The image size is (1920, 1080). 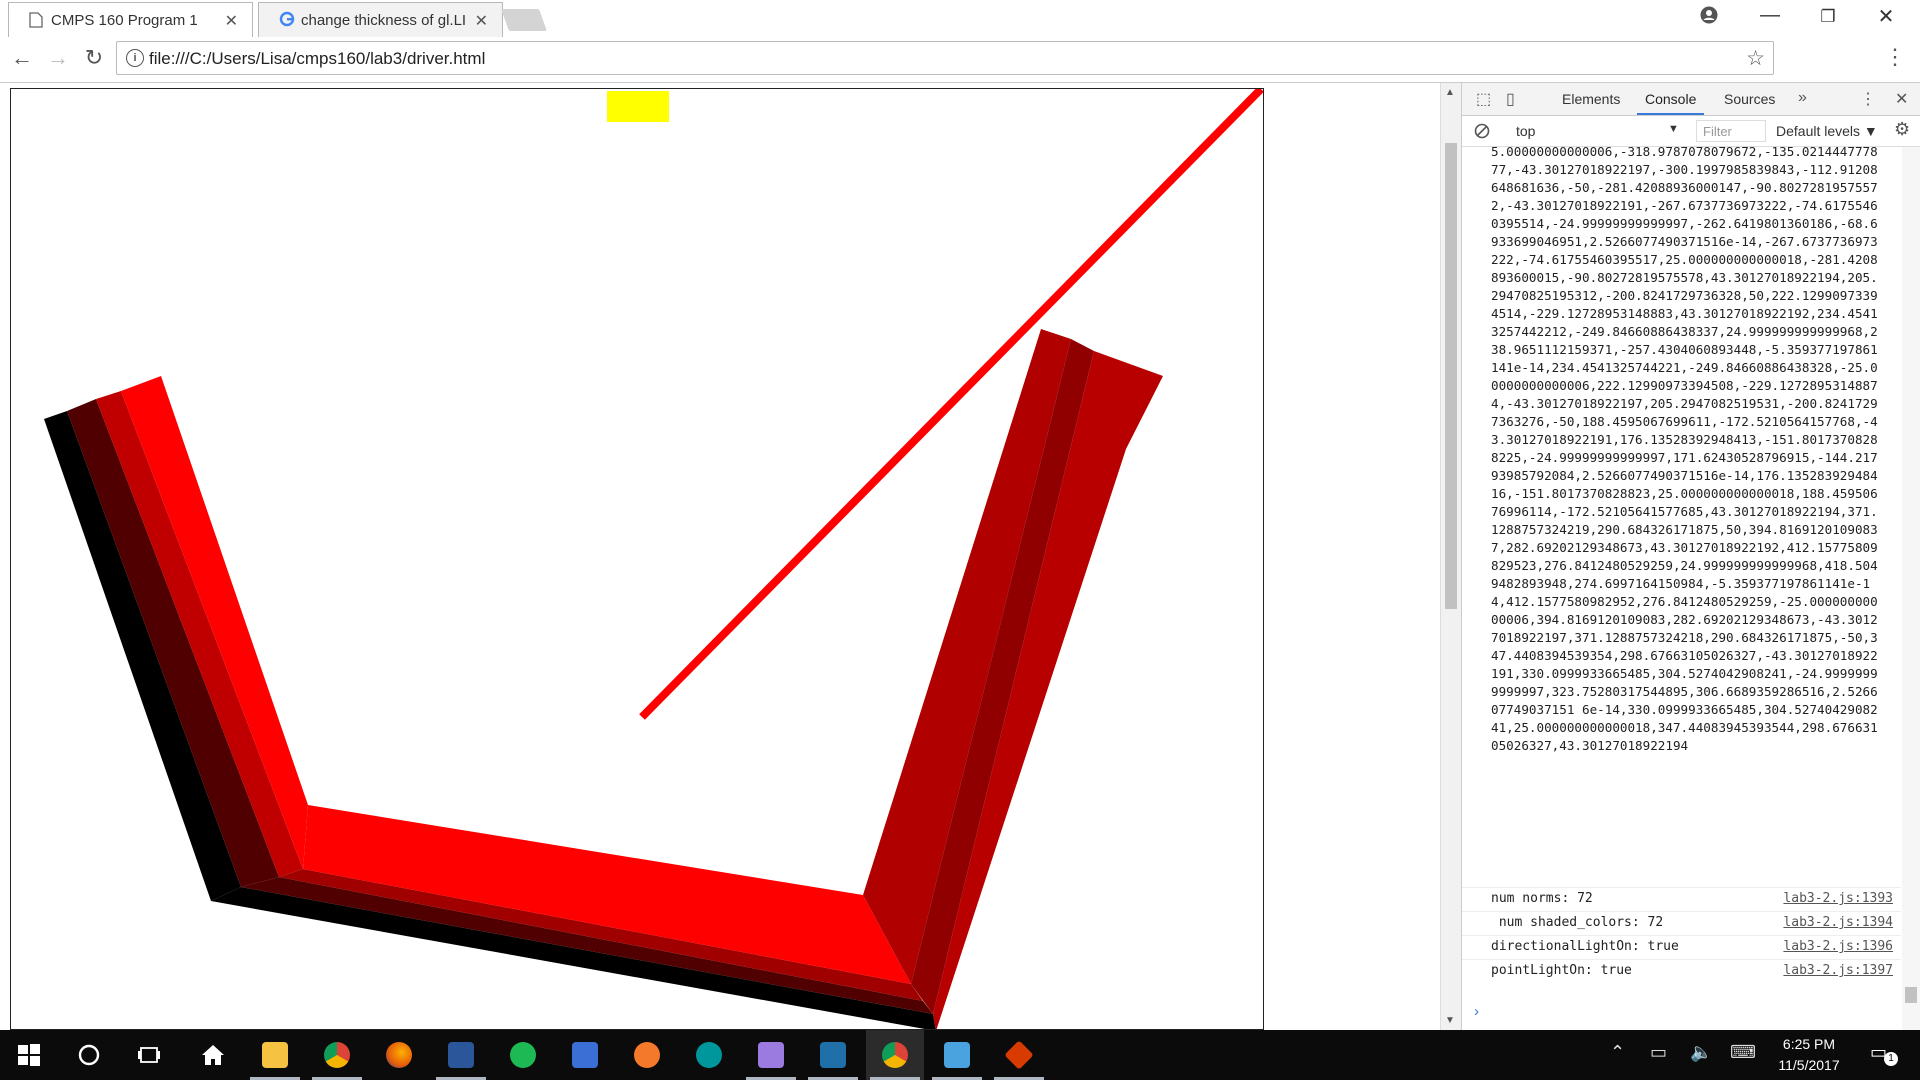 I want to click on close-devtools-icon: ✕, so click(x=1901, y=99).